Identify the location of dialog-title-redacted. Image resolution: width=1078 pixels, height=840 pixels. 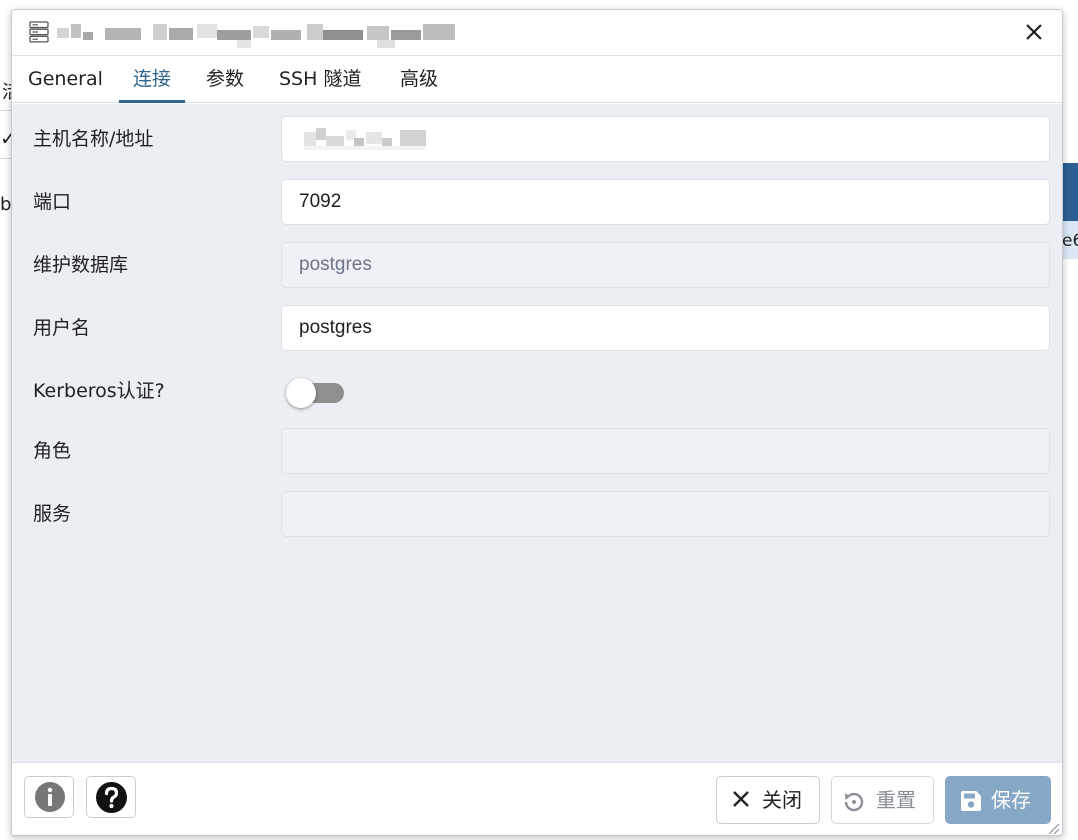
(256, 36).